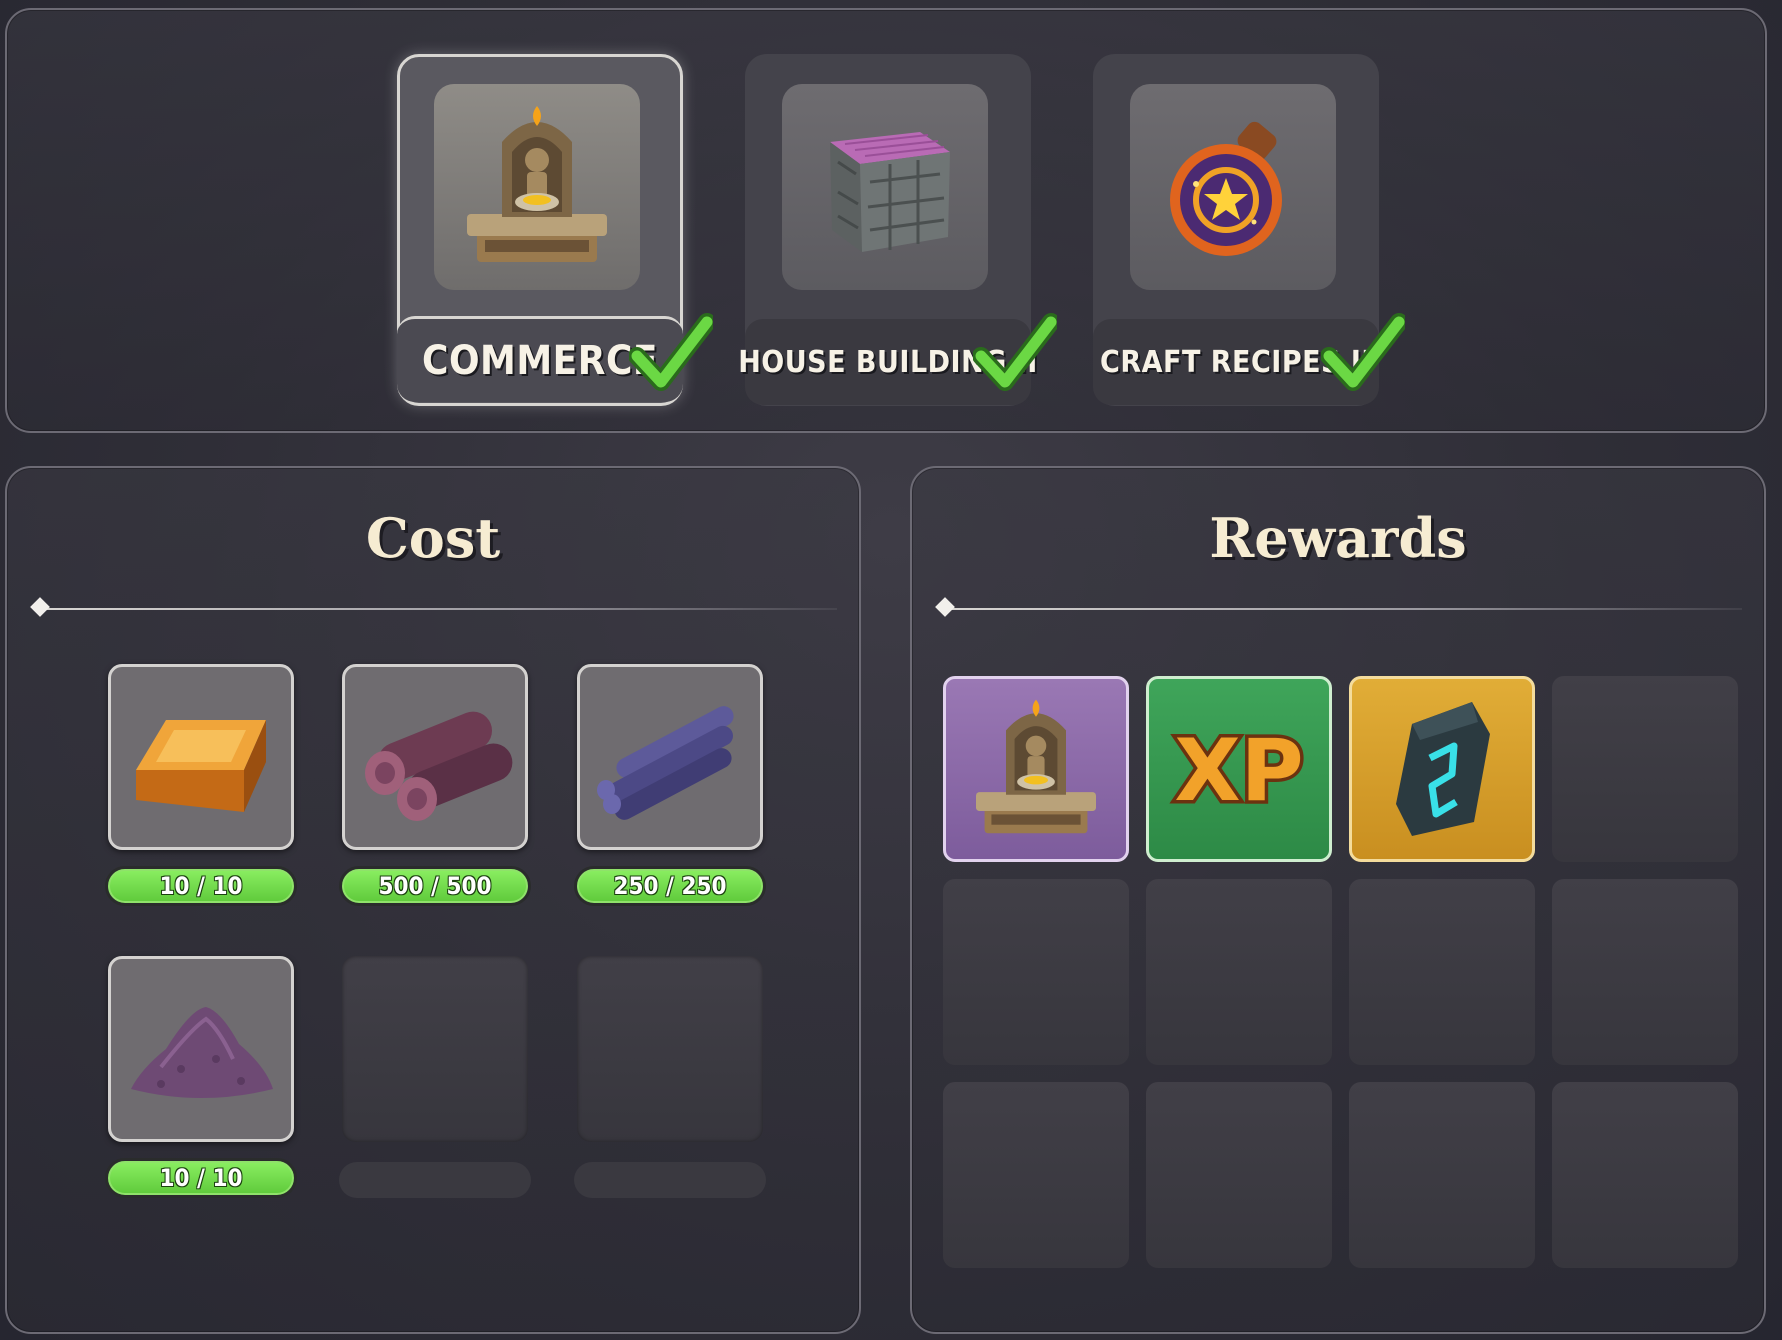 This screenshot has height=1340, width=1782. I want to click on xp-label: XP, so click(1238, 771).